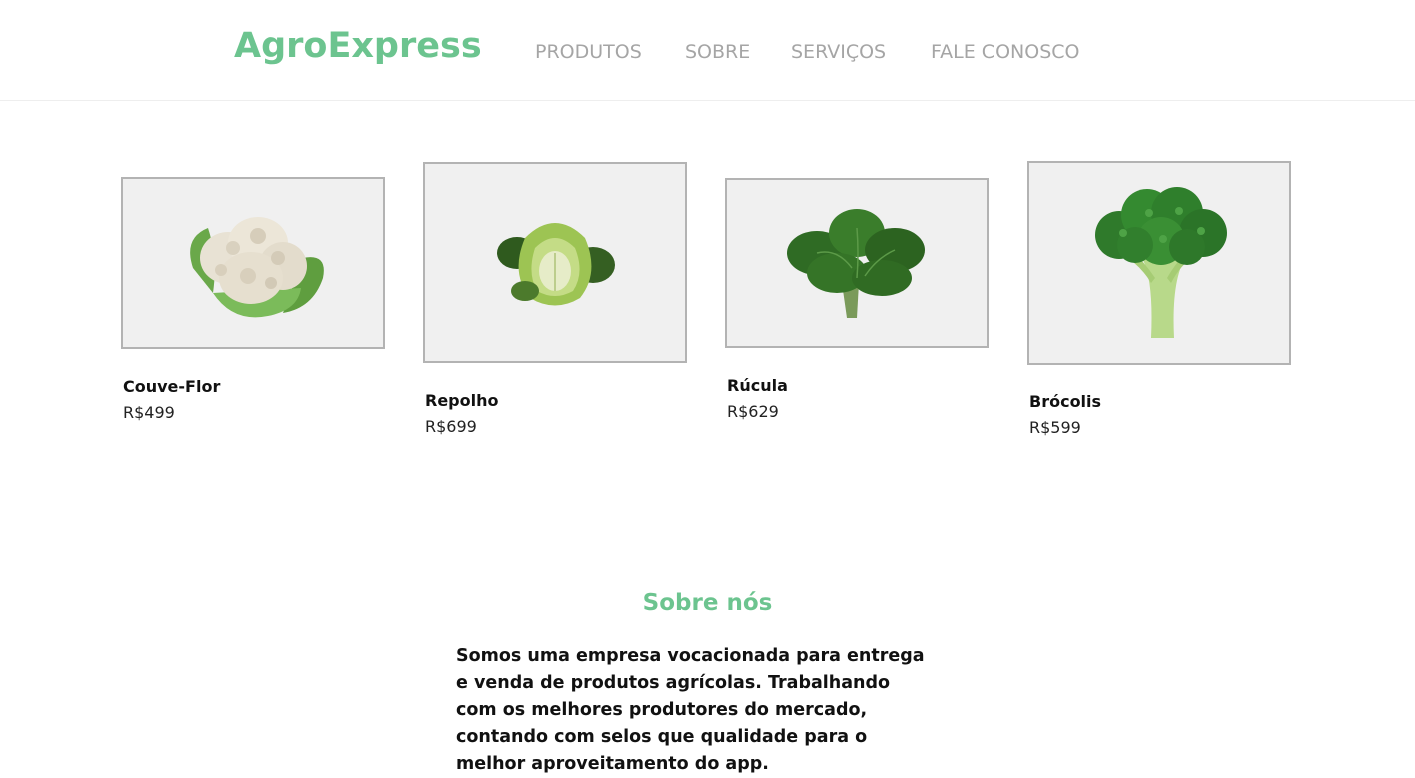  What do you see at coordinates (588, 52) in the screenshot?
I see `nav-produtos: PRODUTOS` at bounding box center [588, 52].